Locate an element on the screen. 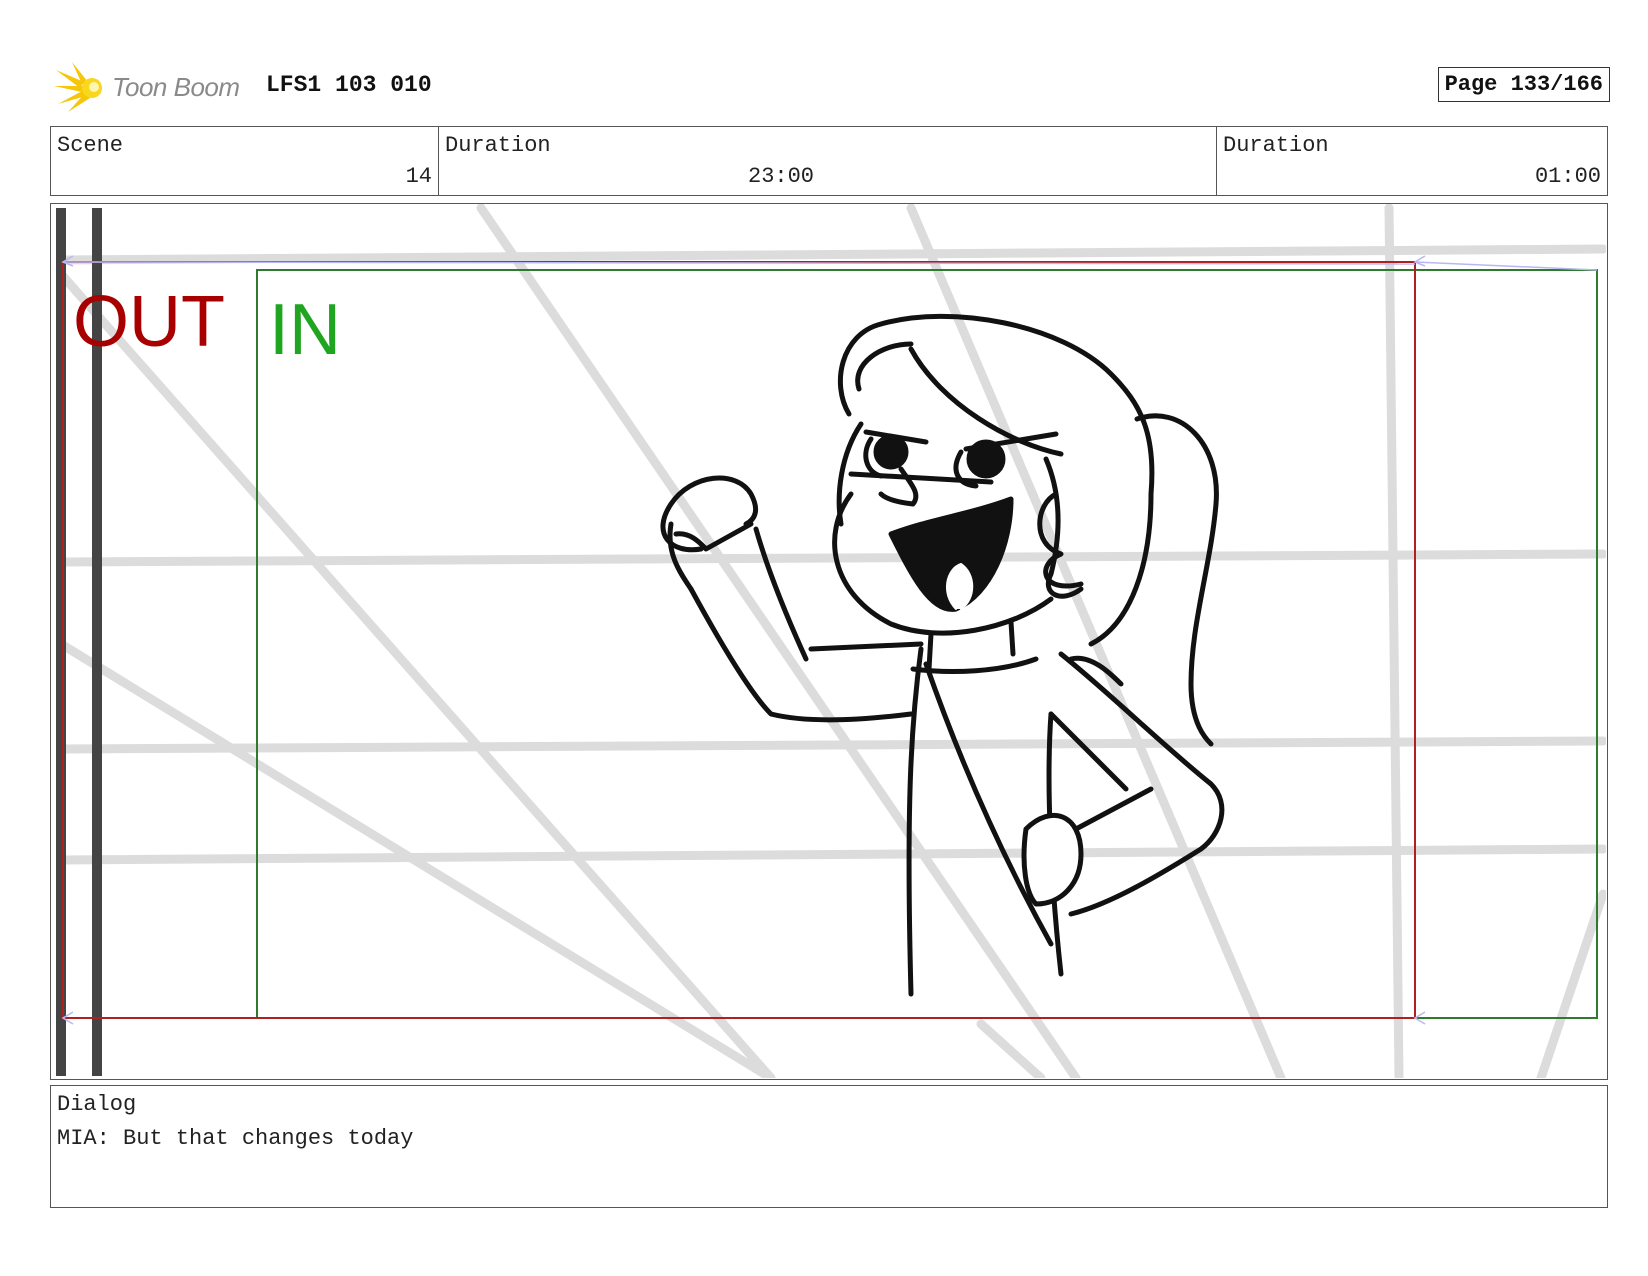 Image resolution: width=1648 pixels, height=1276 pixels. panel-duration-cell: Duration 01:00 is located at coordinates (1412, 161).